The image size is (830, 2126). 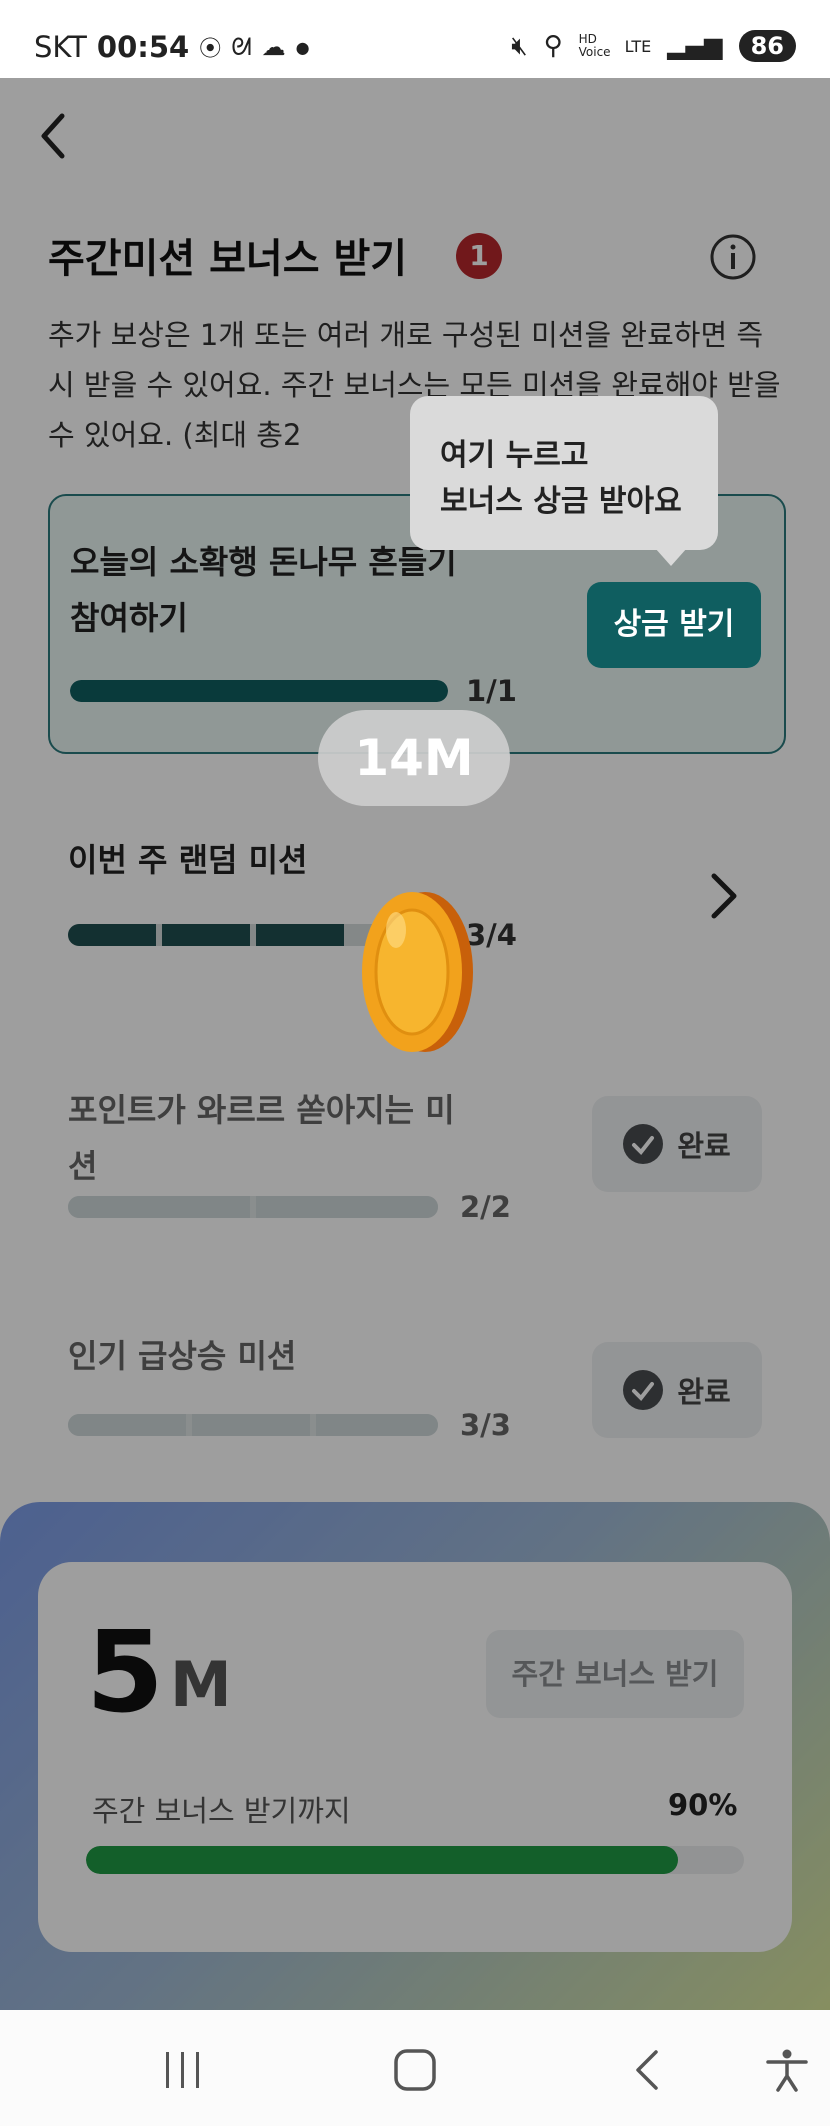 I want to click on tooltip-line: 여기 누르고, so click(x=514, y=455).